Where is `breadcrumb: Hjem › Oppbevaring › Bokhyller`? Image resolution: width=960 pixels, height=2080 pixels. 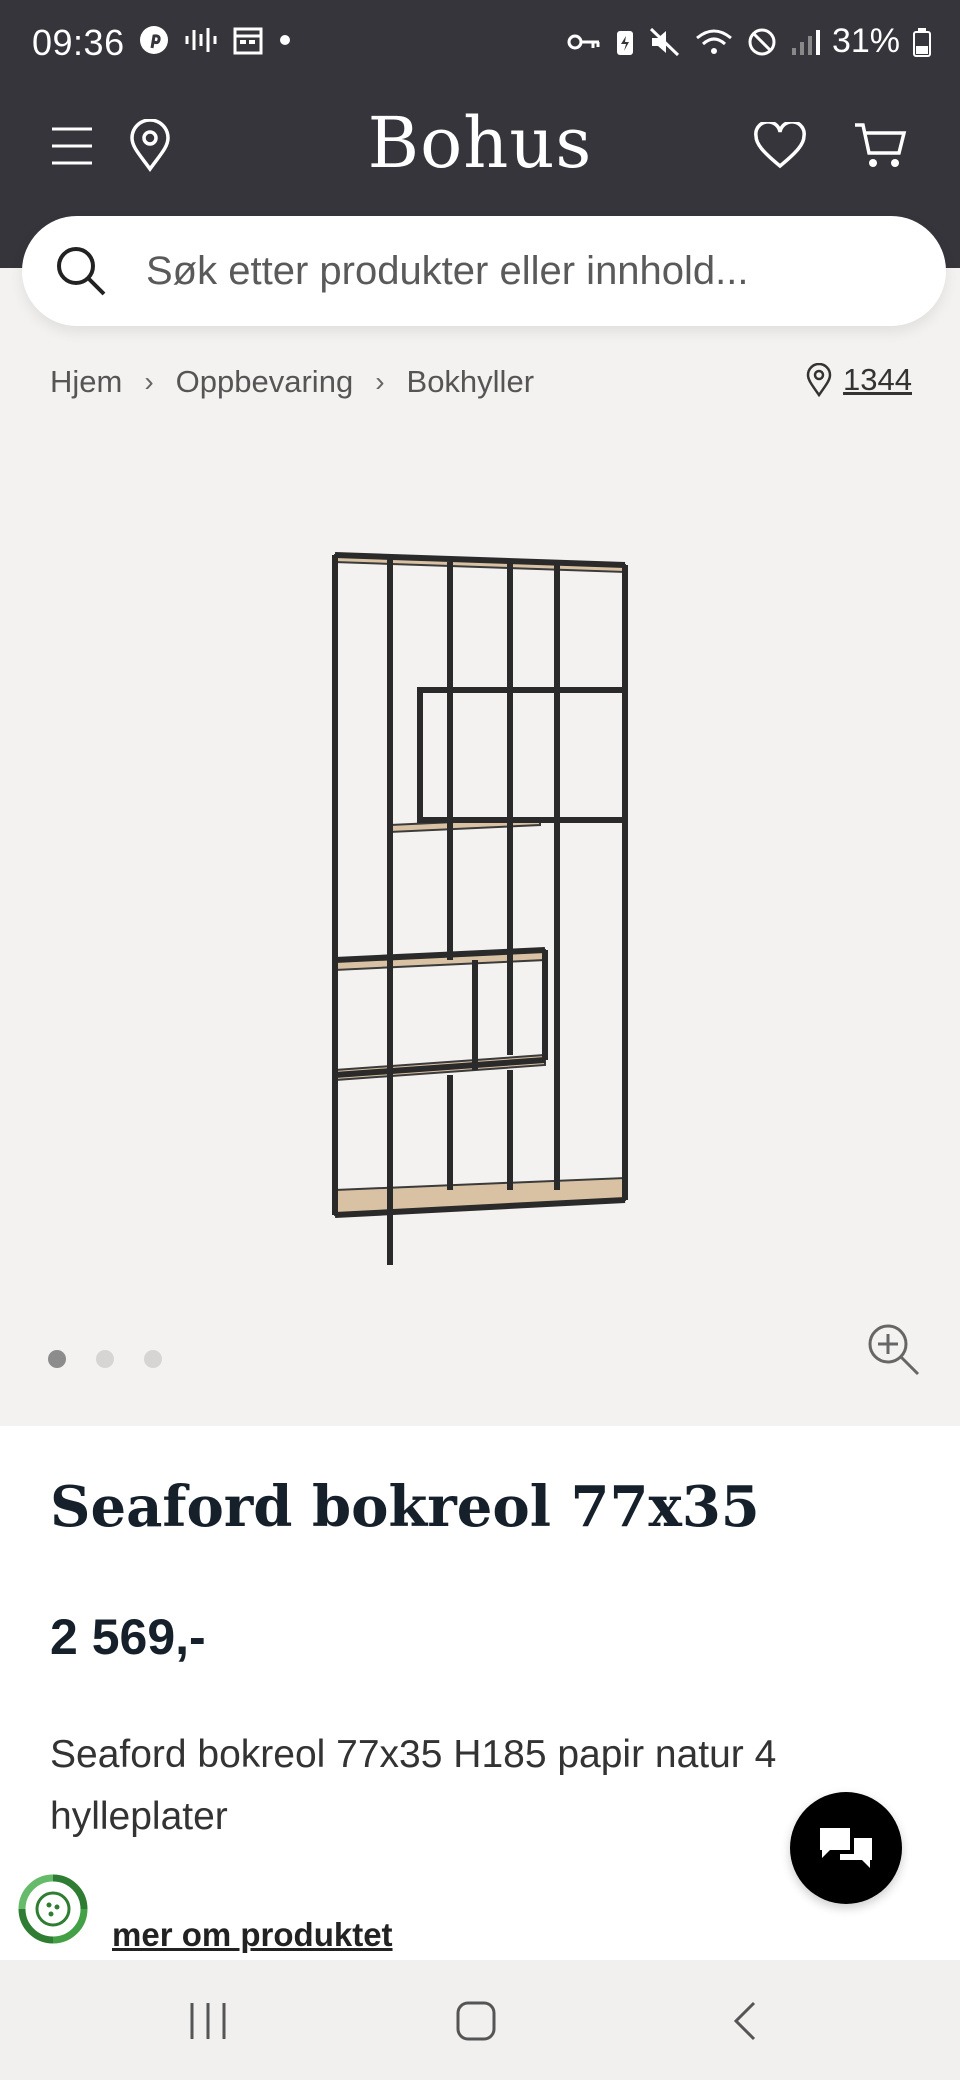
breadcrumb: Hjem › Oppbevaring › Bokhyller is located at coordinates (292, 382).